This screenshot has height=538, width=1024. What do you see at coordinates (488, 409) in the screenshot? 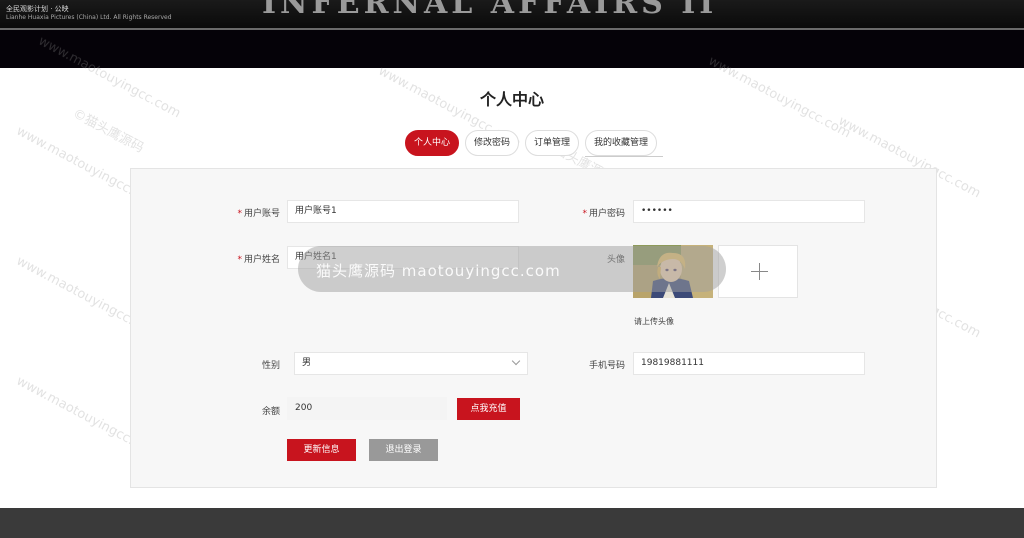
I see `recharge-button: 点我充值` at bounding box center [488, 409].